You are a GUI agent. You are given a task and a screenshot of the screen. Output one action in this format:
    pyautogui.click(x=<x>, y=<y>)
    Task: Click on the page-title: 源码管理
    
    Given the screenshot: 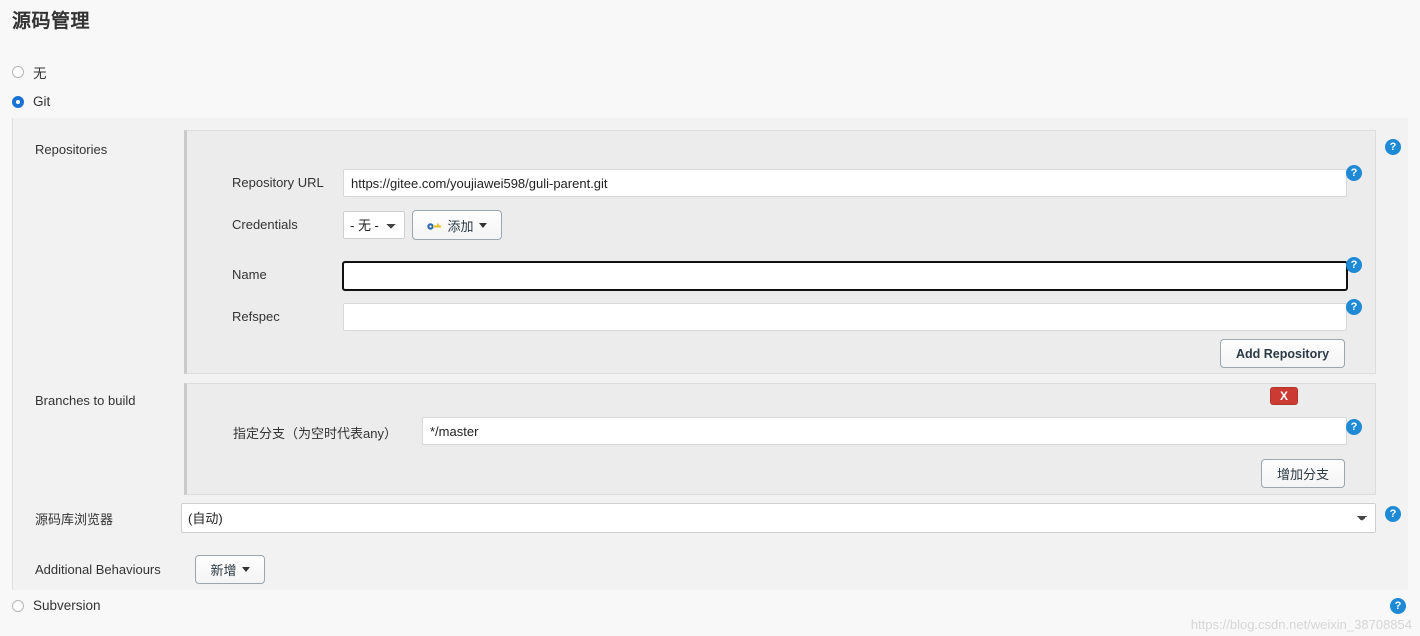 What is the action you would take?
    pyautogui.click(x=51, y=21)
    